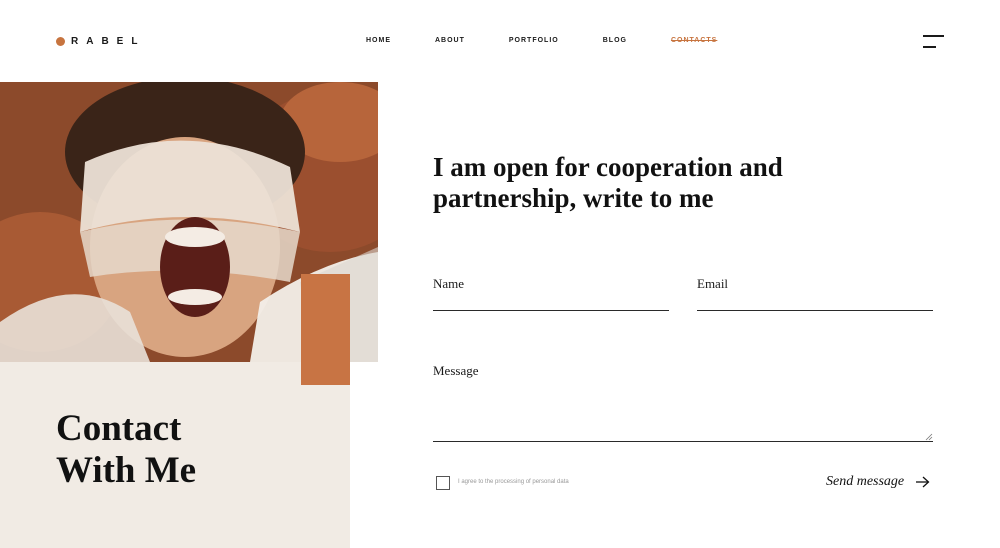  I want to click on name-field, so click(551, 301).